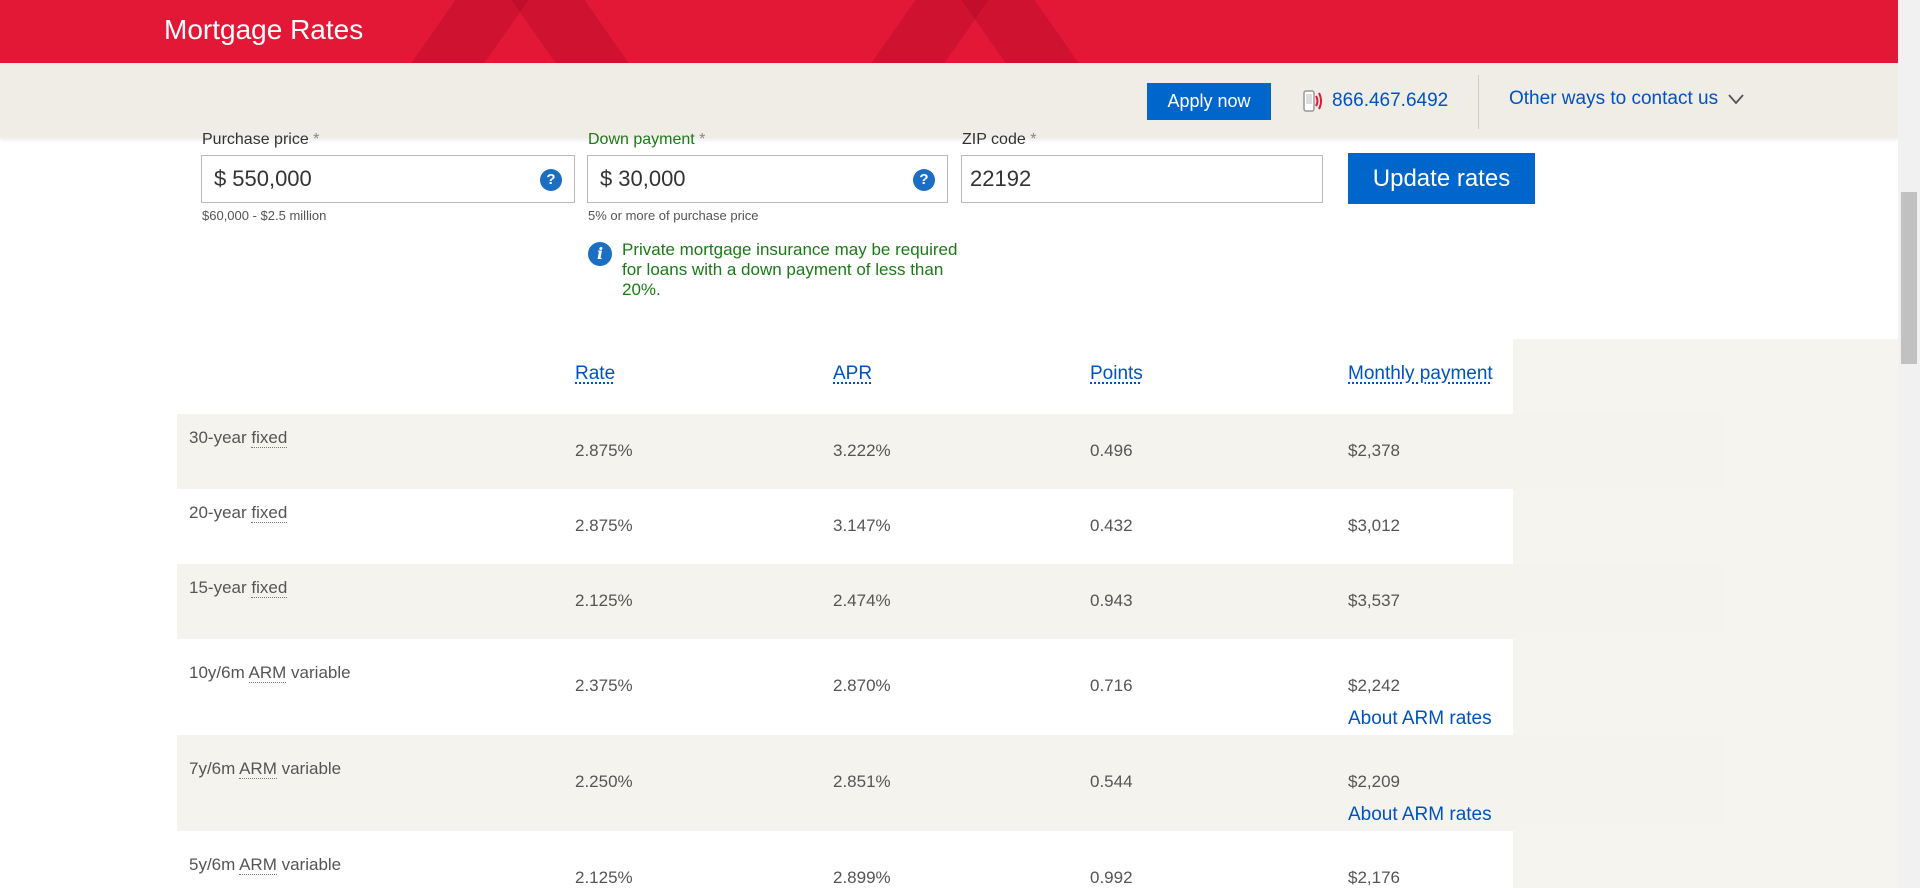 The height and width of the screenshot is (888, 1920). Describe the element at coordinates (1374, 685) in the screenshot. I see `monthly-payment-value: $2,242` at that location.